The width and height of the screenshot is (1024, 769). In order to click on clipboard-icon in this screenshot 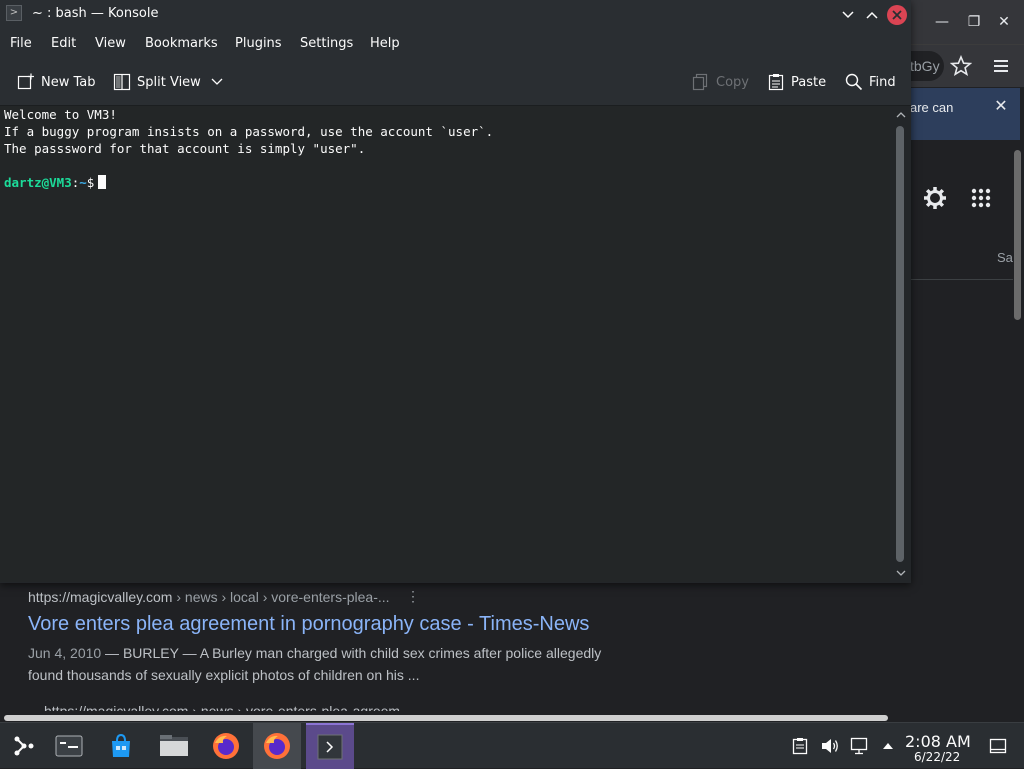, I will do `click(800, 746)`.